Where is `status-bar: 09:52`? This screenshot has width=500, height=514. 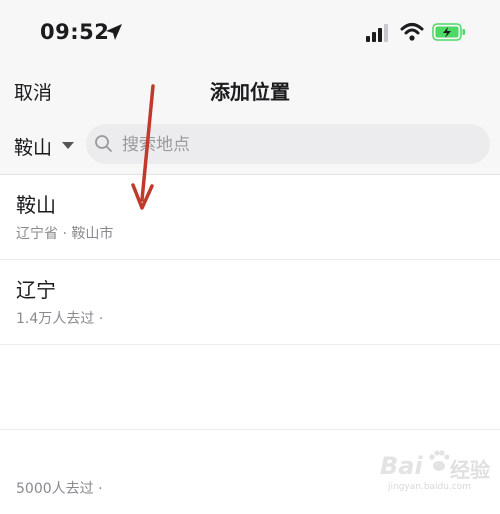 status-bar: 09:52 is located at coordinates (250, 33).